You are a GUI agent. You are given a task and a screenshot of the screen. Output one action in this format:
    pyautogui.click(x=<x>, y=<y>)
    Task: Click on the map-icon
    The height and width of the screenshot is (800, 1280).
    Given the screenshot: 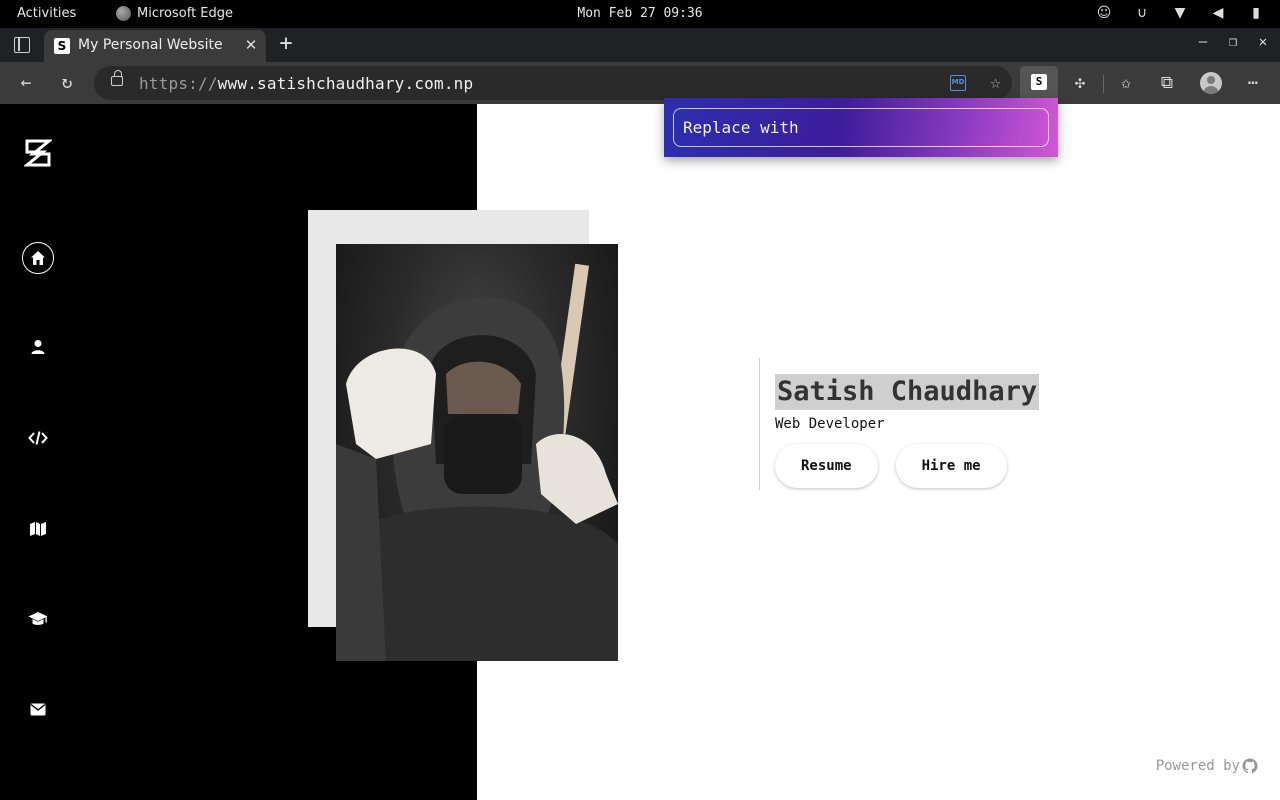 What is the action you would take?
    pyautogui.click(x=38, y=529)
    